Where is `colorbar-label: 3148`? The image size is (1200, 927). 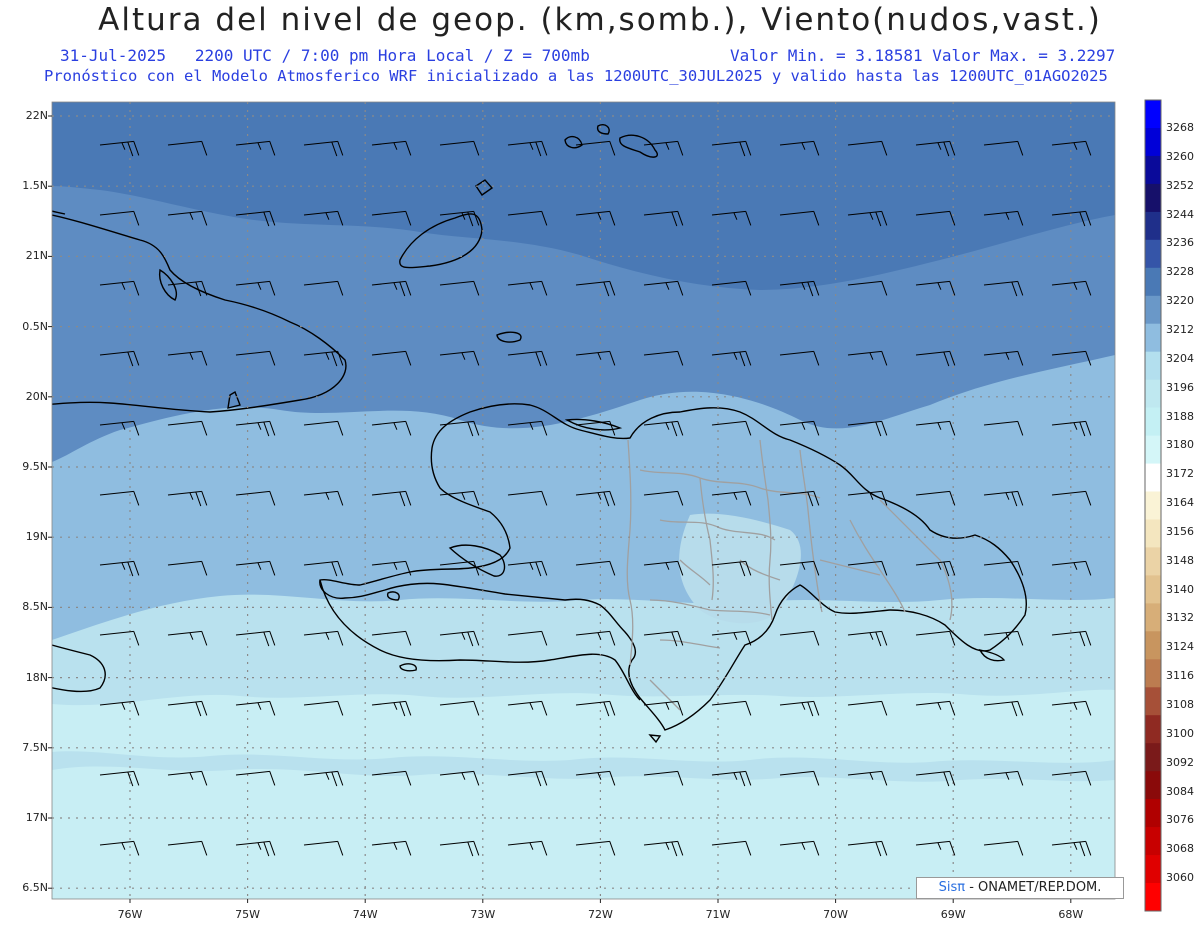
colorbar-label: 3148 is located at coordinates (1180, 560).